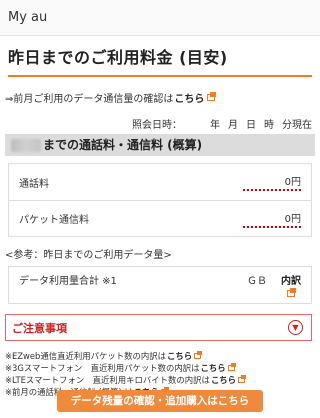 Image resolution: width=320 pixels, height=418 pixels. What do you see at coordinates (160, 218) in the screenshot?
I see `fee-row-packet: パケット通信料 0円` at bounding box center [160, 218].